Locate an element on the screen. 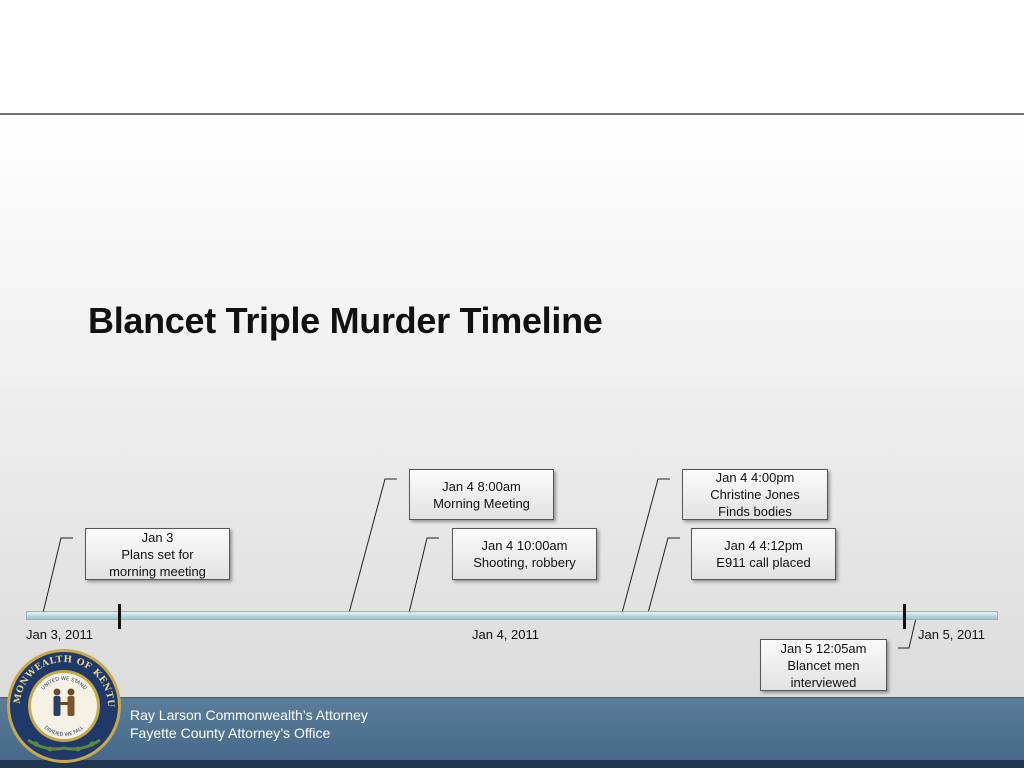  timeline-tick-jan5 is located at coordinates (904, 616).